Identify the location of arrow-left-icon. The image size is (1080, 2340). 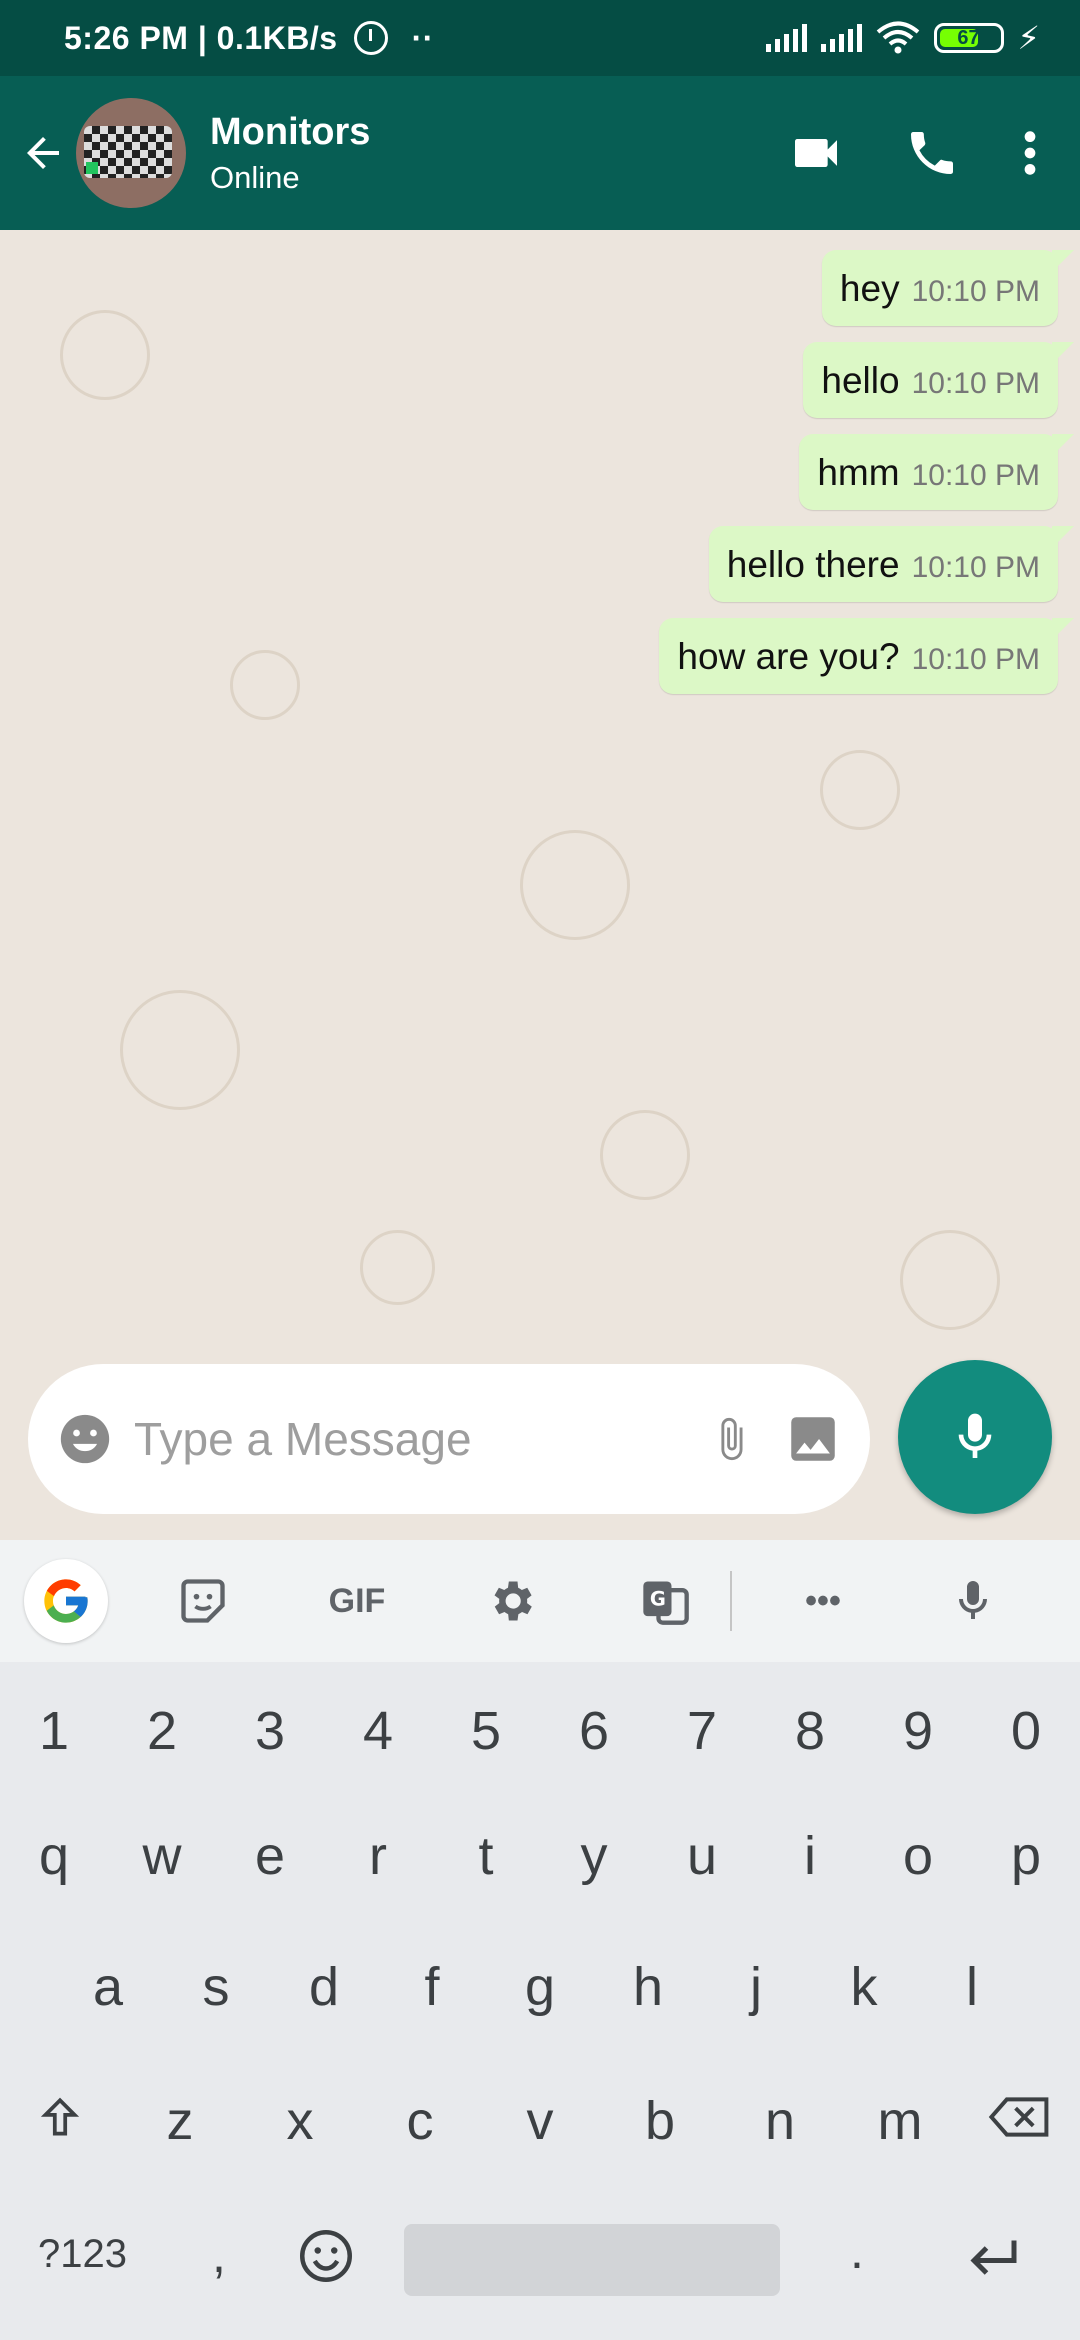
(43, 153).